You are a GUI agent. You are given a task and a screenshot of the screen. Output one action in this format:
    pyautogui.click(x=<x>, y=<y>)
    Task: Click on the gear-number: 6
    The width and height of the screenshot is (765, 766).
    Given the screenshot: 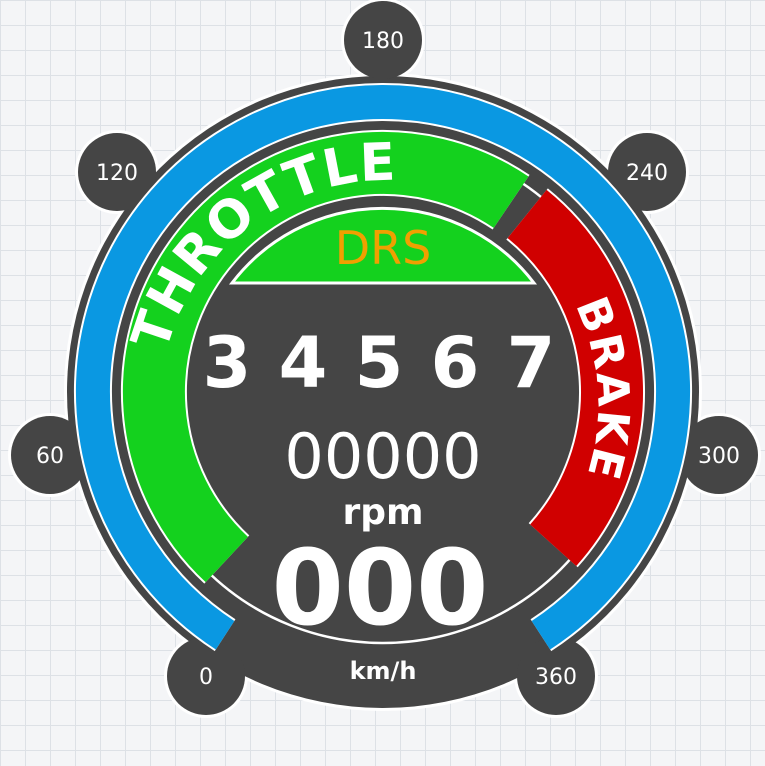 What is the action you would take?
    pyautogui.click(x=455, y=363)
    